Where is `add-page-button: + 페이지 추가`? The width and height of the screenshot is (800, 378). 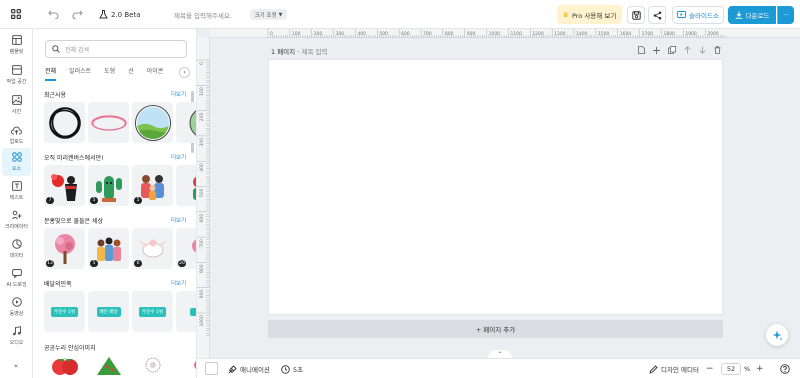
add-page-button: + 페이지 추가 is located at coordinates (495, 329).